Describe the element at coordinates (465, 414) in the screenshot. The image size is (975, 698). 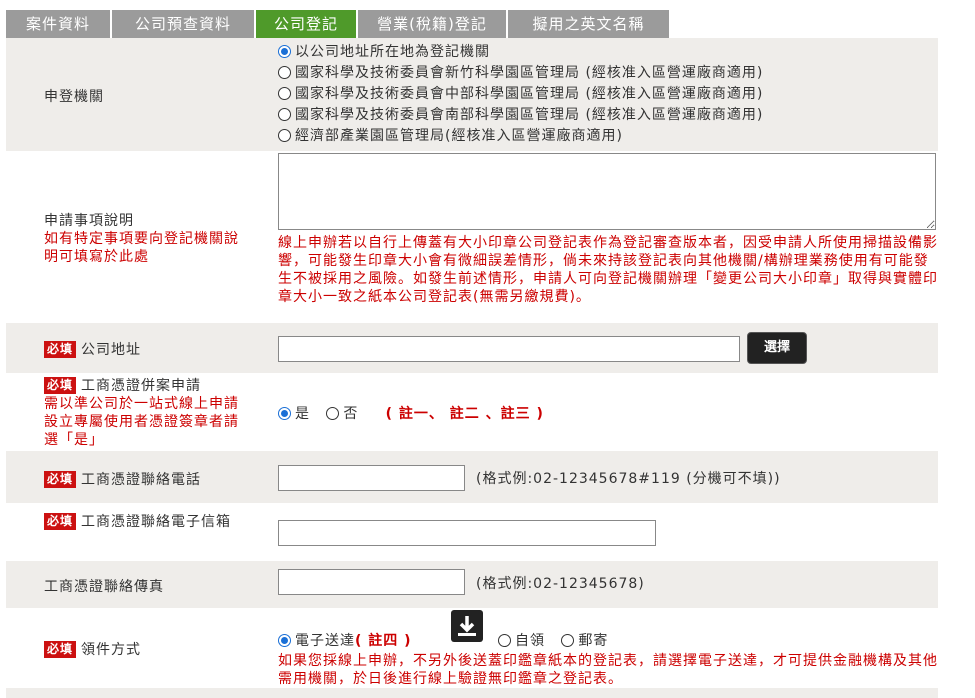
I see `moea-certificate-notes-link: ( 註一、 註二 、註三 )` at that location.